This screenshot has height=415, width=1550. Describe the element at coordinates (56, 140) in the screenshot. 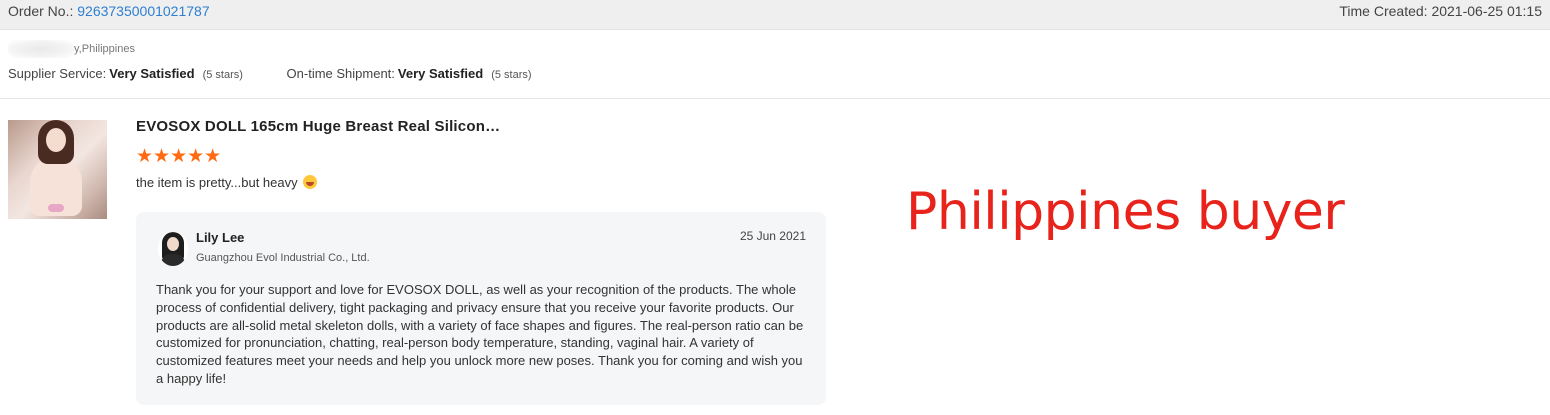

I see `thumbnail-face` at that location.